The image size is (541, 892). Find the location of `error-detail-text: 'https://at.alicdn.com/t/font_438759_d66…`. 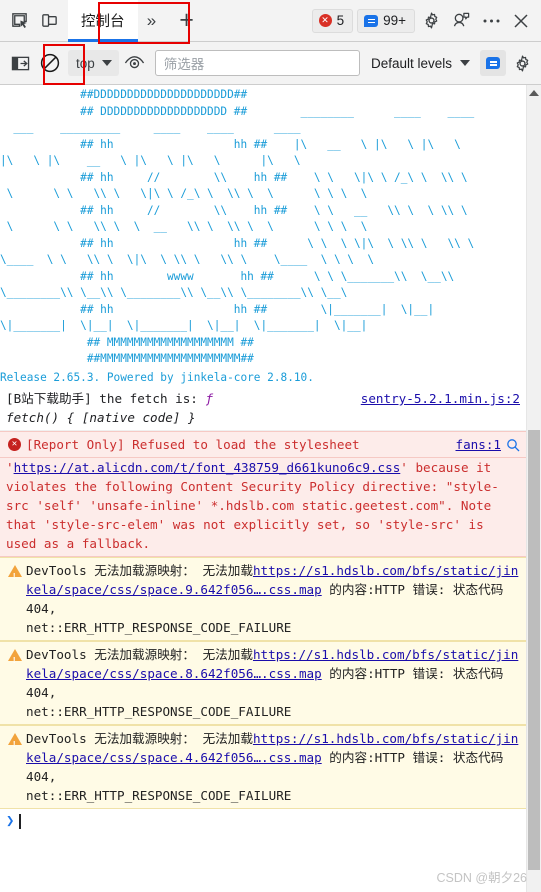

error-detail-text: 'https://at.alicdn.com/t/font_438759_d66… is located at coordinates (263, 505).